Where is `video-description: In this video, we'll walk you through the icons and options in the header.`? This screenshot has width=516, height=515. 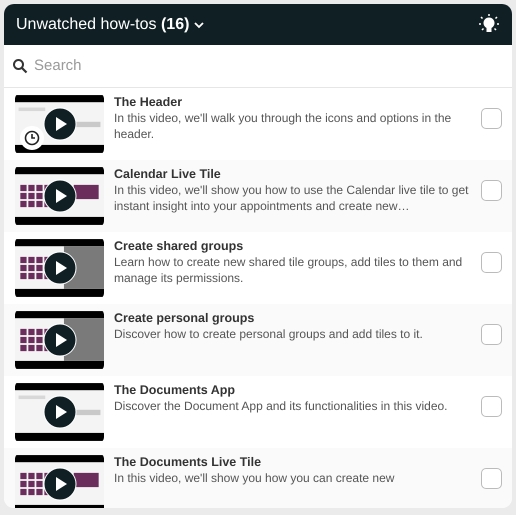
video-description: In this video, we'll walk you through the icons and options in the header. is located at coordinates (283, 126).